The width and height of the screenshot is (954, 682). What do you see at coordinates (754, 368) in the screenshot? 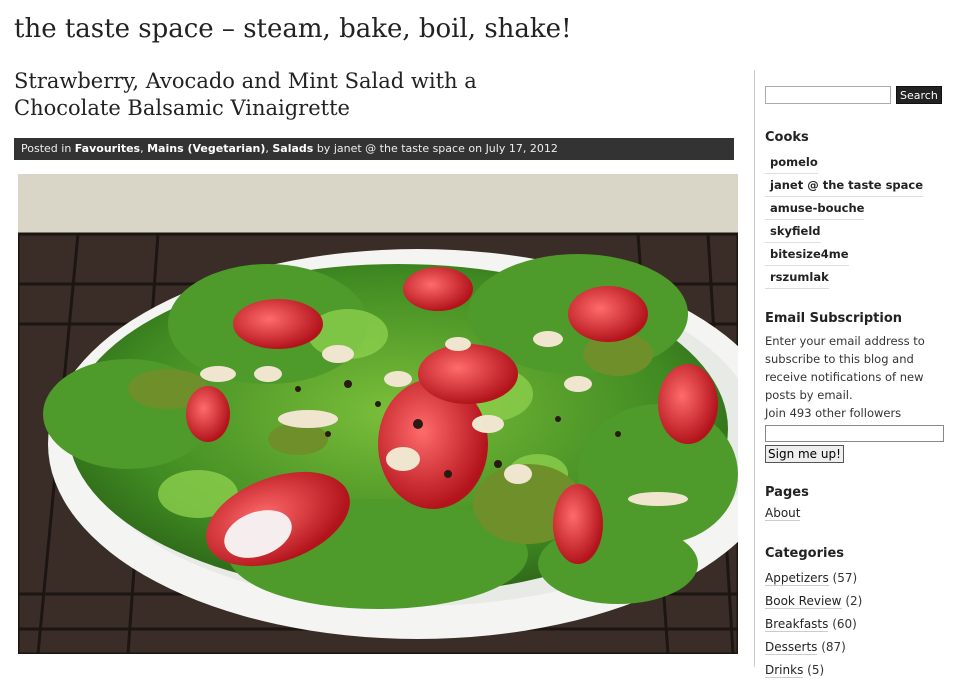
I see `sidebar-divider` at bounding box center [754, 368].